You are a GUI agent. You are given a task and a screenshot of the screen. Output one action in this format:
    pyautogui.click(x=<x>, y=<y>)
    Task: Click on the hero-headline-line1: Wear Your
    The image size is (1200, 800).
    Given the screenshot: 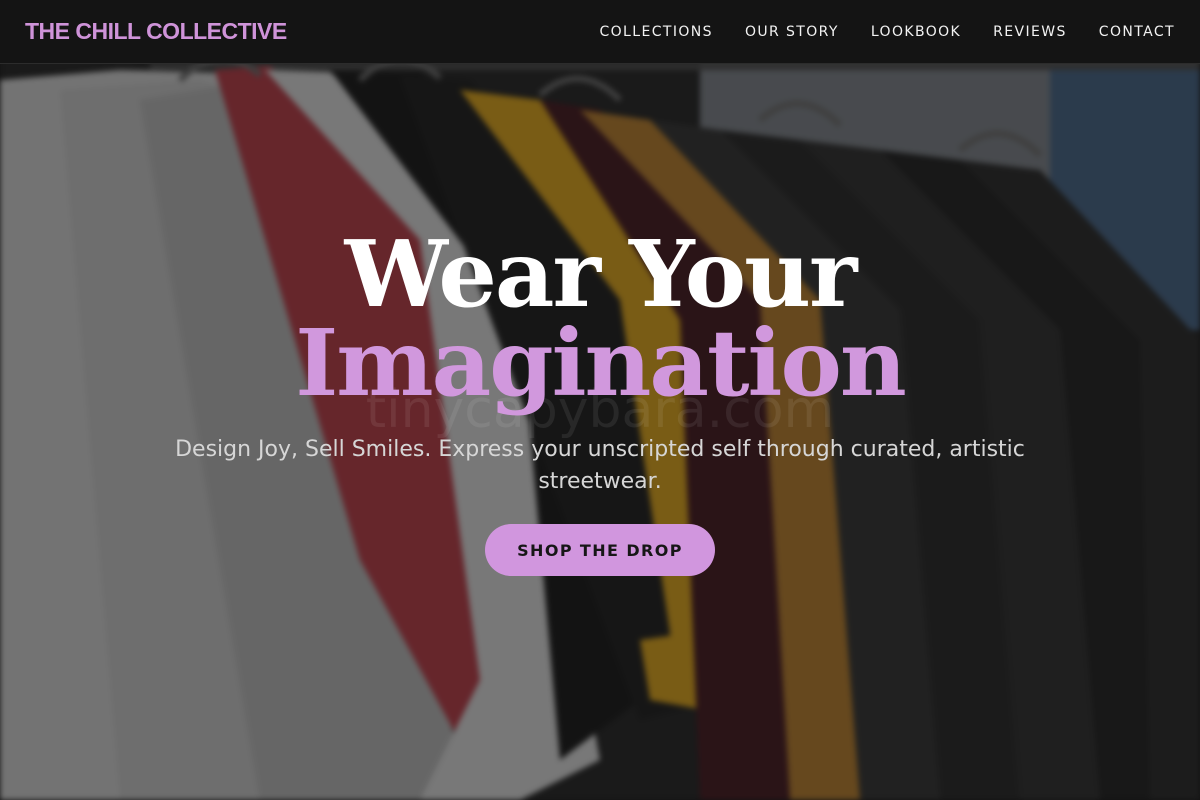 What is the action you would take?
    pyautogui.click(x=601, y=274)
    